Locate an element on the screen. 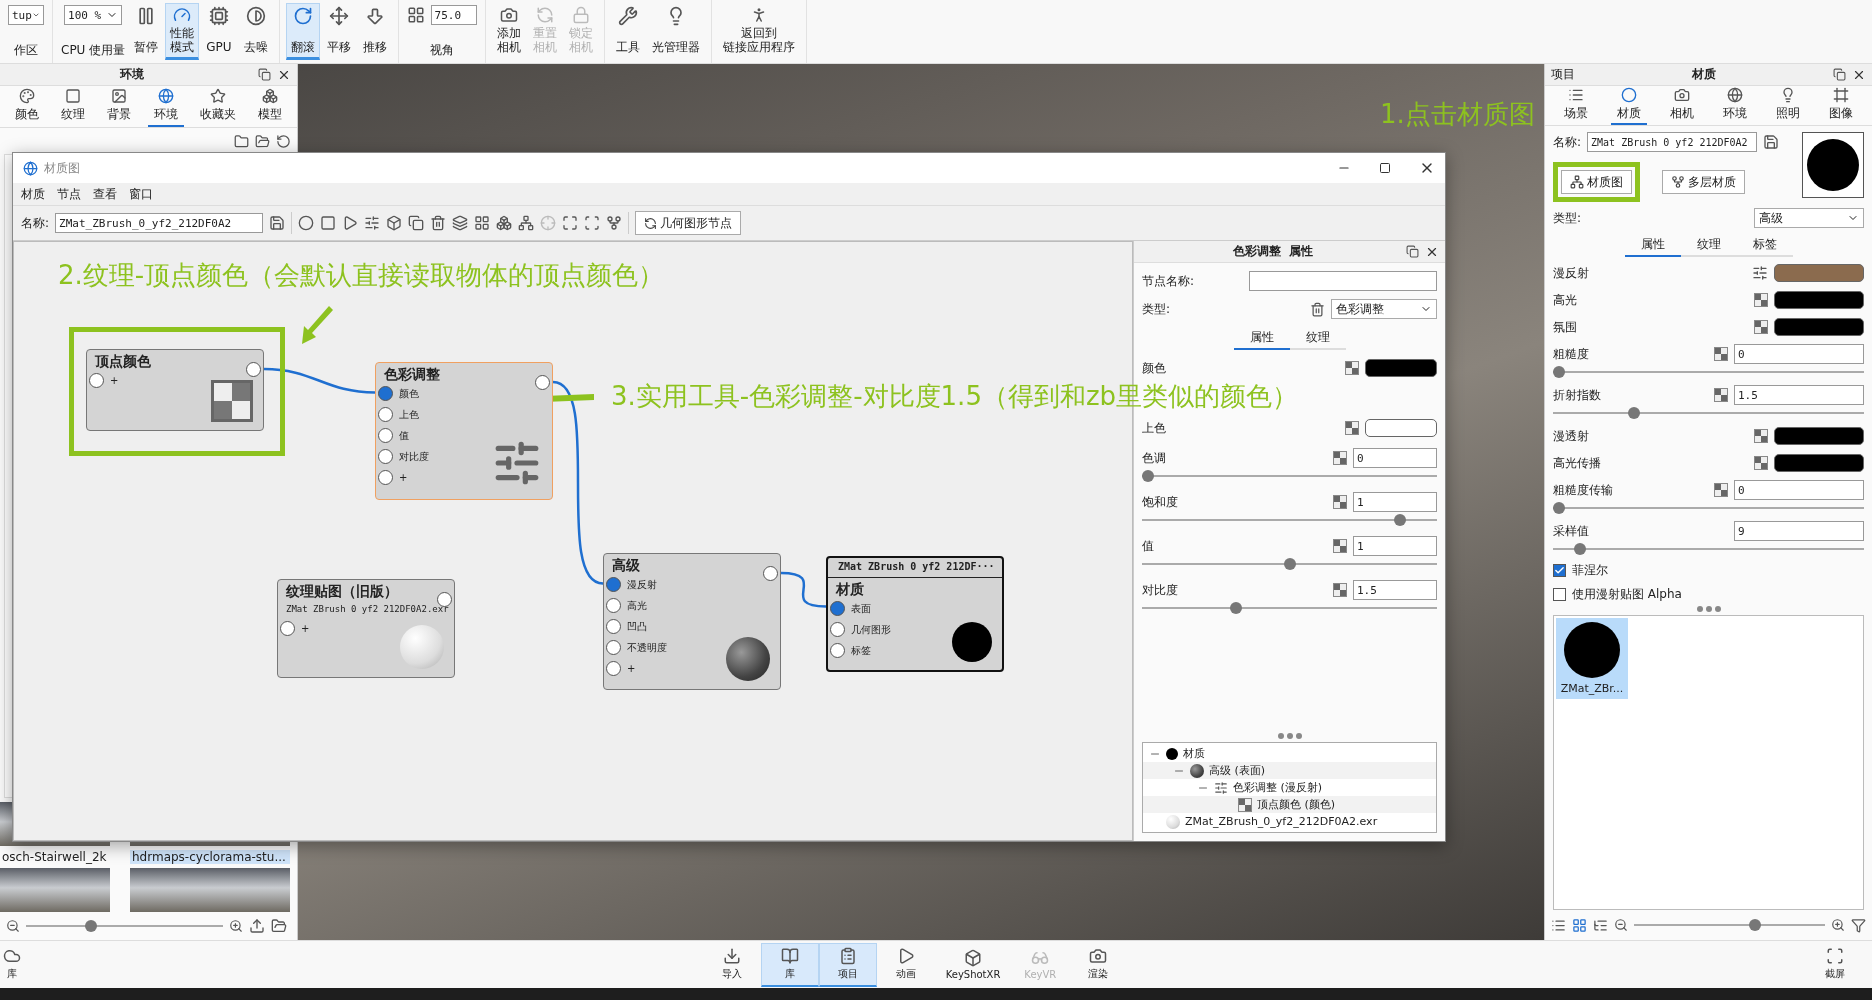 The height and width of the screenshot is (1000, 1872). layers-icon is located at coordinates (460, 223).